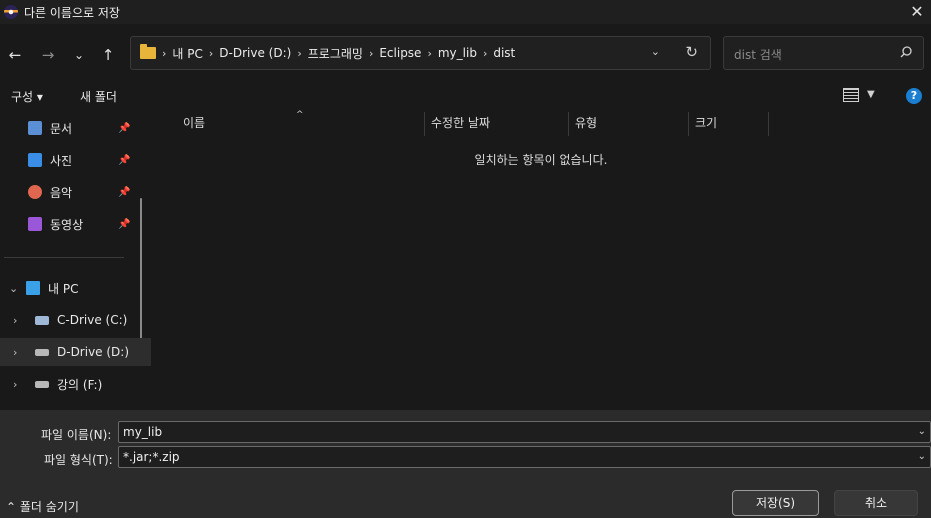 Image resolution: width=931 pixels, height=518 pixels. I want to click on sidebar-item-label: 사진, so click(61, 160).